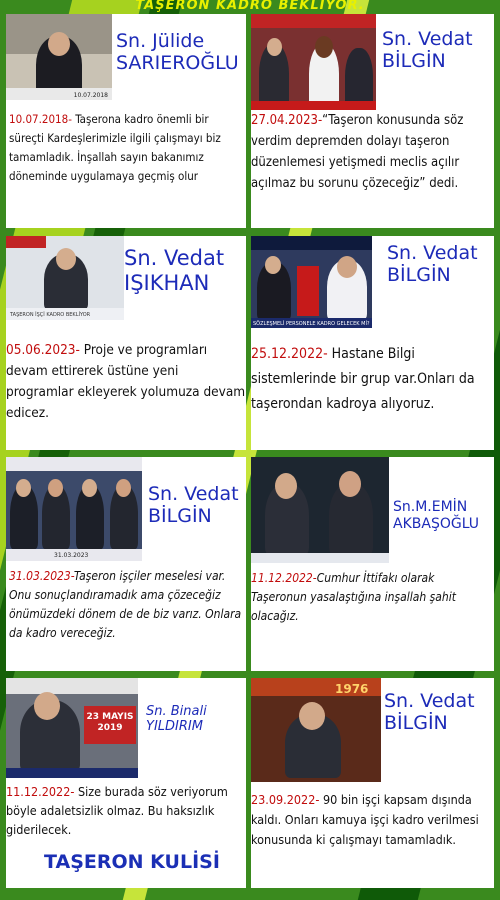  I want to click on speaker-name: Sn.M.EMİN AKBAŞOĞLU, so click(436, 515).